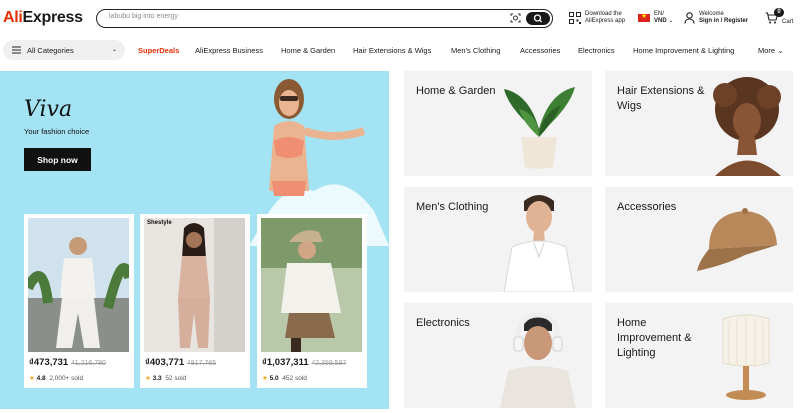  I want to click on product-rating-sold: ★ 3.3 52 sold, so click(166, 378).